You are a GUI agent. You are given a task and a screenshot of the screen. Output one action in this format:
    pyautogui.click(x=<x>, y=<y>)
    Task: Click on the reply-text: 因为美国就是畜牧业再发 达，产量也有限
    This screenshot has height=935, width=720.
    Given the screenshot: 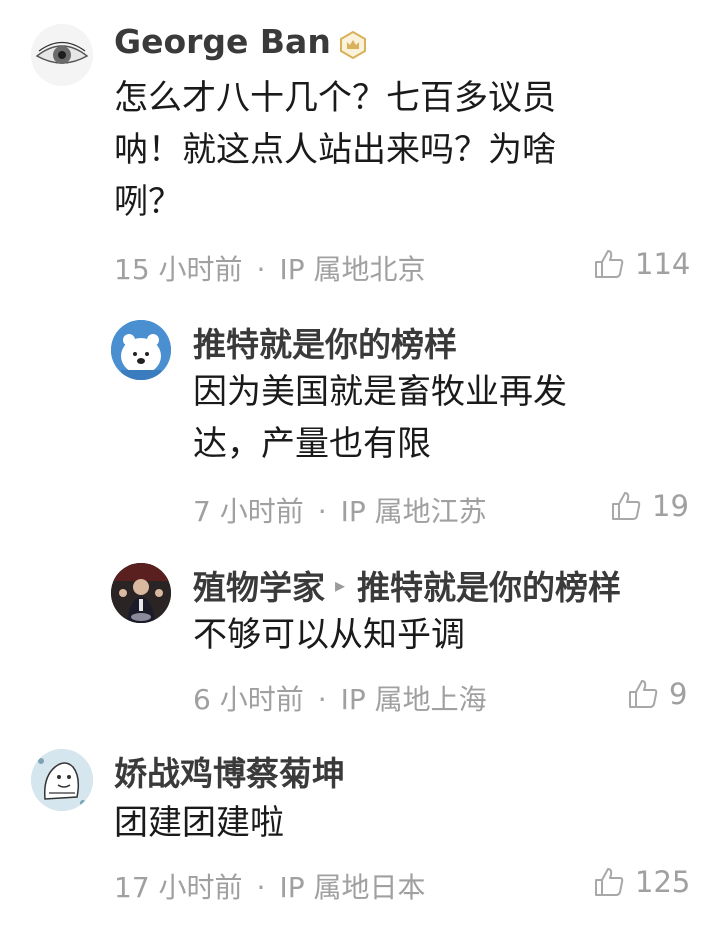 What is the action you would take?
    pyautogui.click(x=380, y=418)
    